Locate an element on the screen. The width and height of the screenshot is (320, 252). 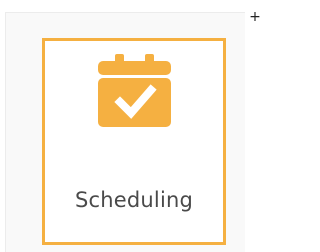
calendar-check-icon is located at coordinates (134, 90).